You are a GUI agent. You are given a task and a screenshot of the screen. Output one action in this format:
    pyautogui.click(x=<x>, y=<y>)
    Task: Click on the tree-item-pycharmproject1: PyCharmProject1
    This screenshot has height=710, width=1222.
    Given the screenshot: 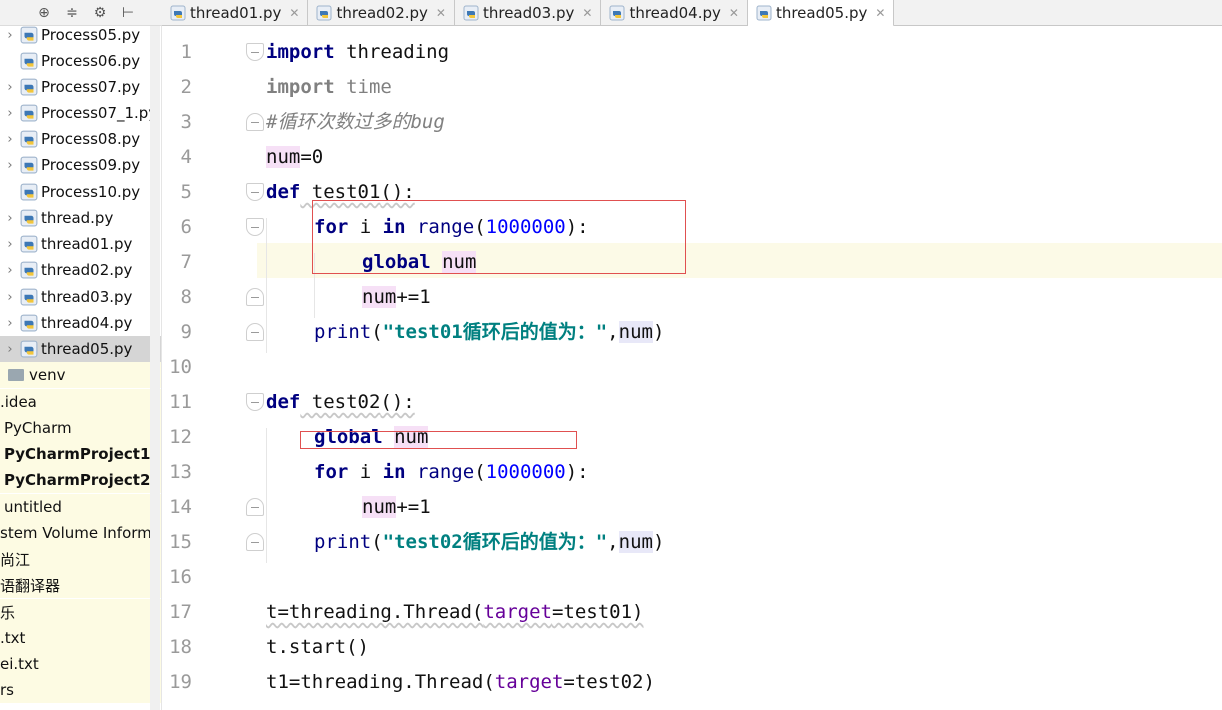 What is the action you would take?
    pyautogui.click(x=80, y=454)
    